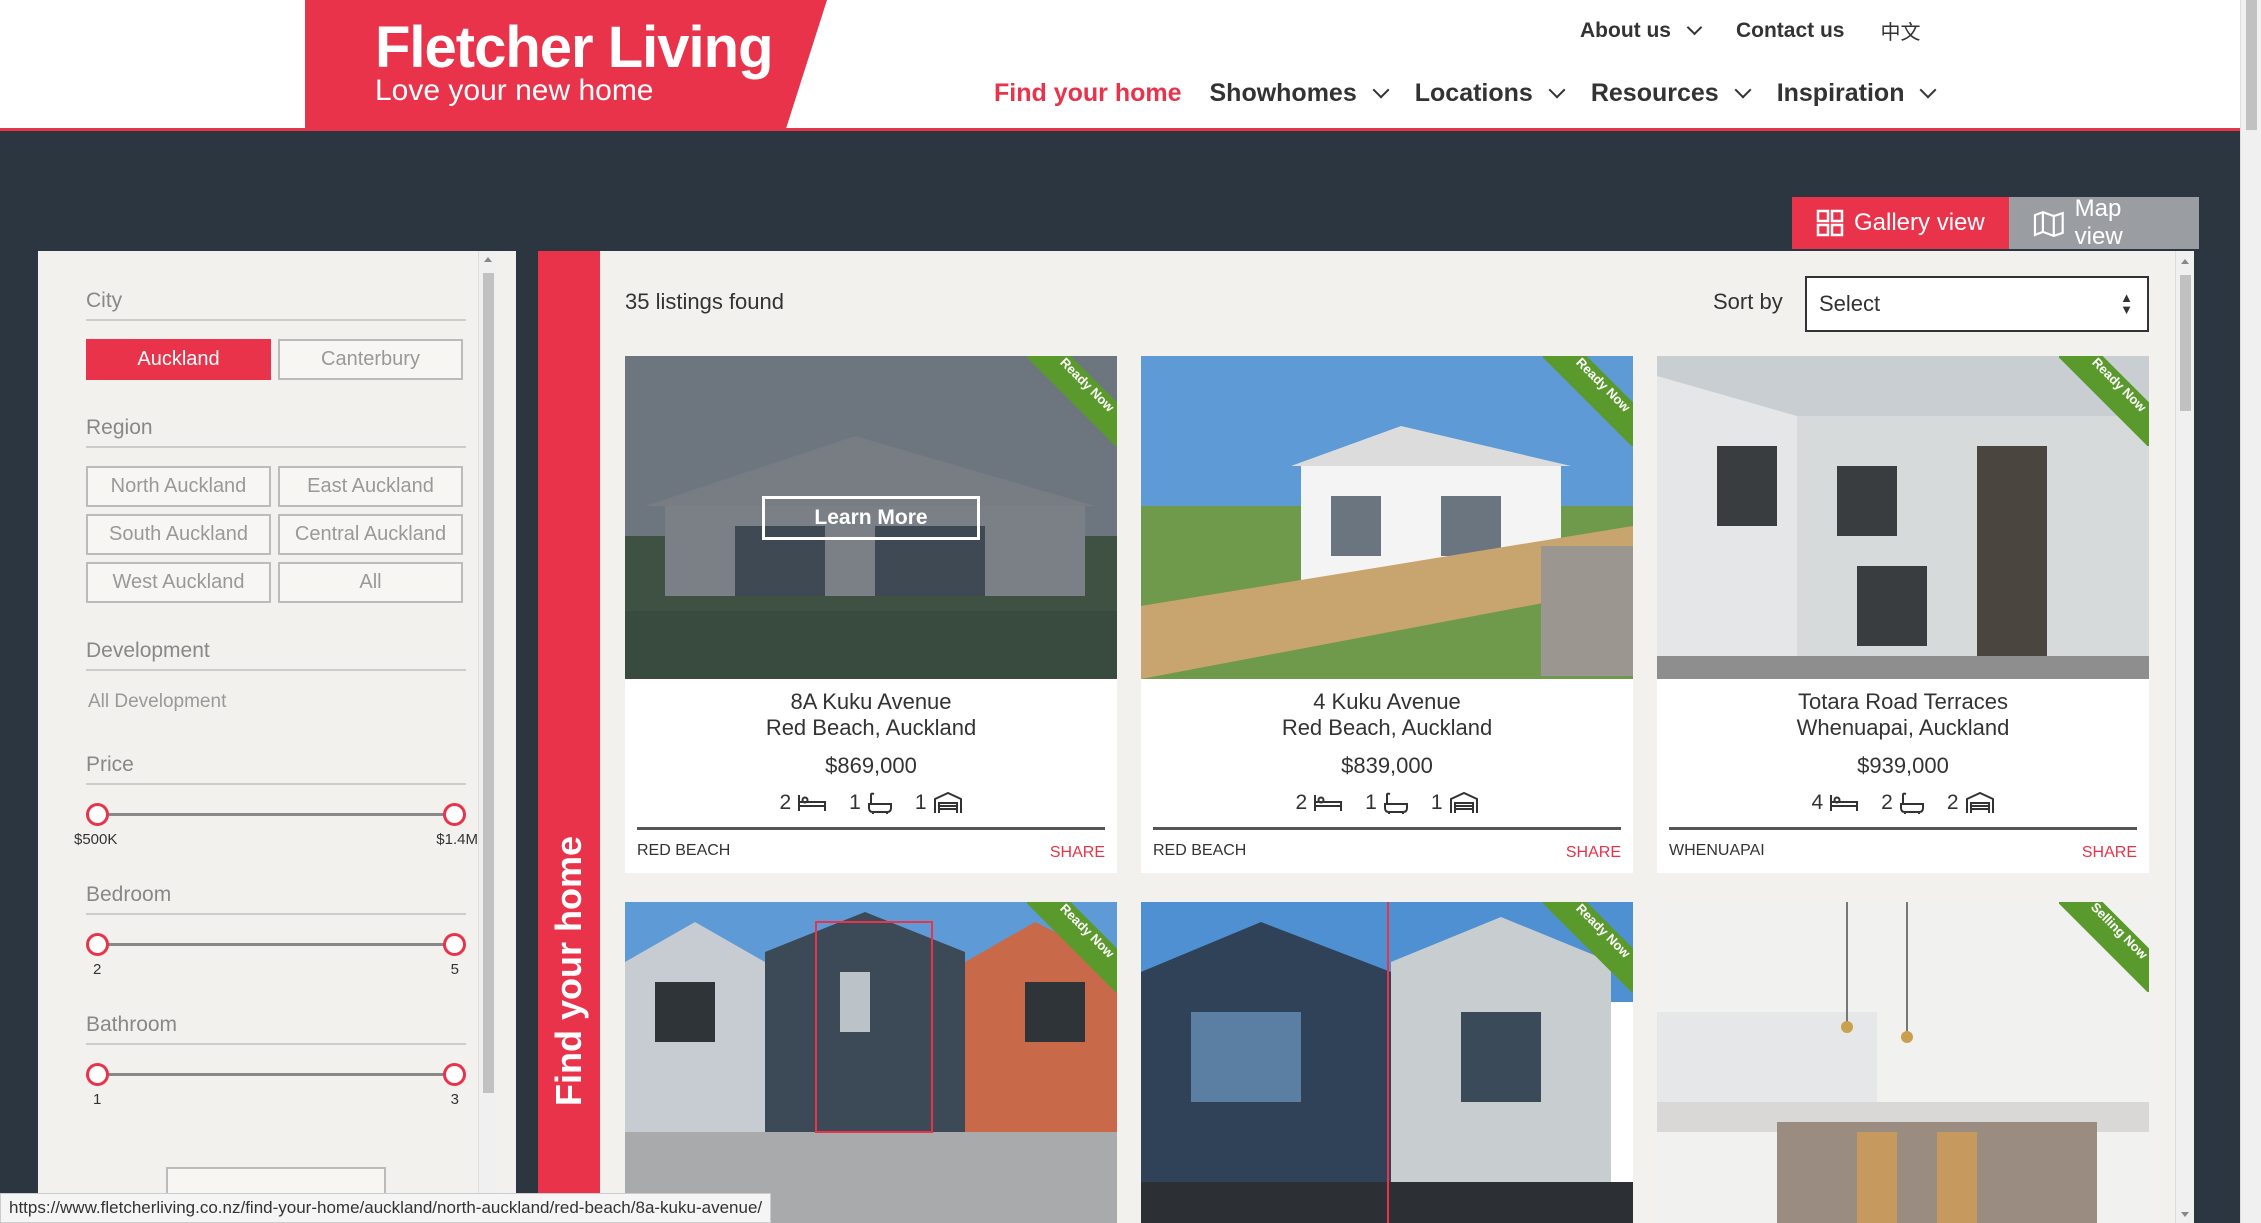 This screenshot has width=2261, height=1223. Describe the element at coordinates (178, 582) in the screenshot. I see `region-option-west-auckland: West Auckland` at that location.